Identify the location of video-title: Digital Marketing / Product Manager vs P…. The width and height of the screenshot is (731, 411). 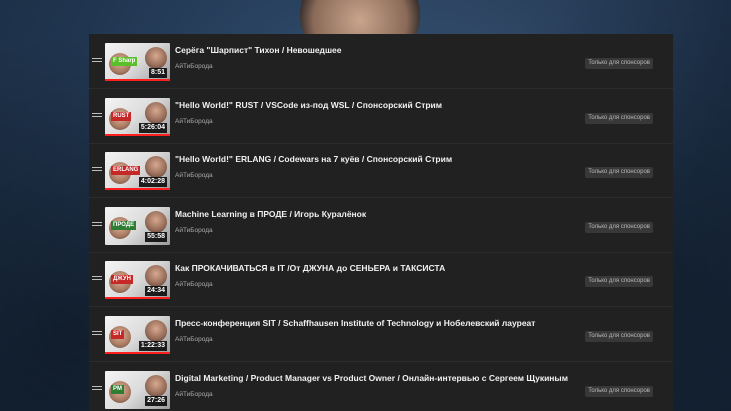
(371, 378).